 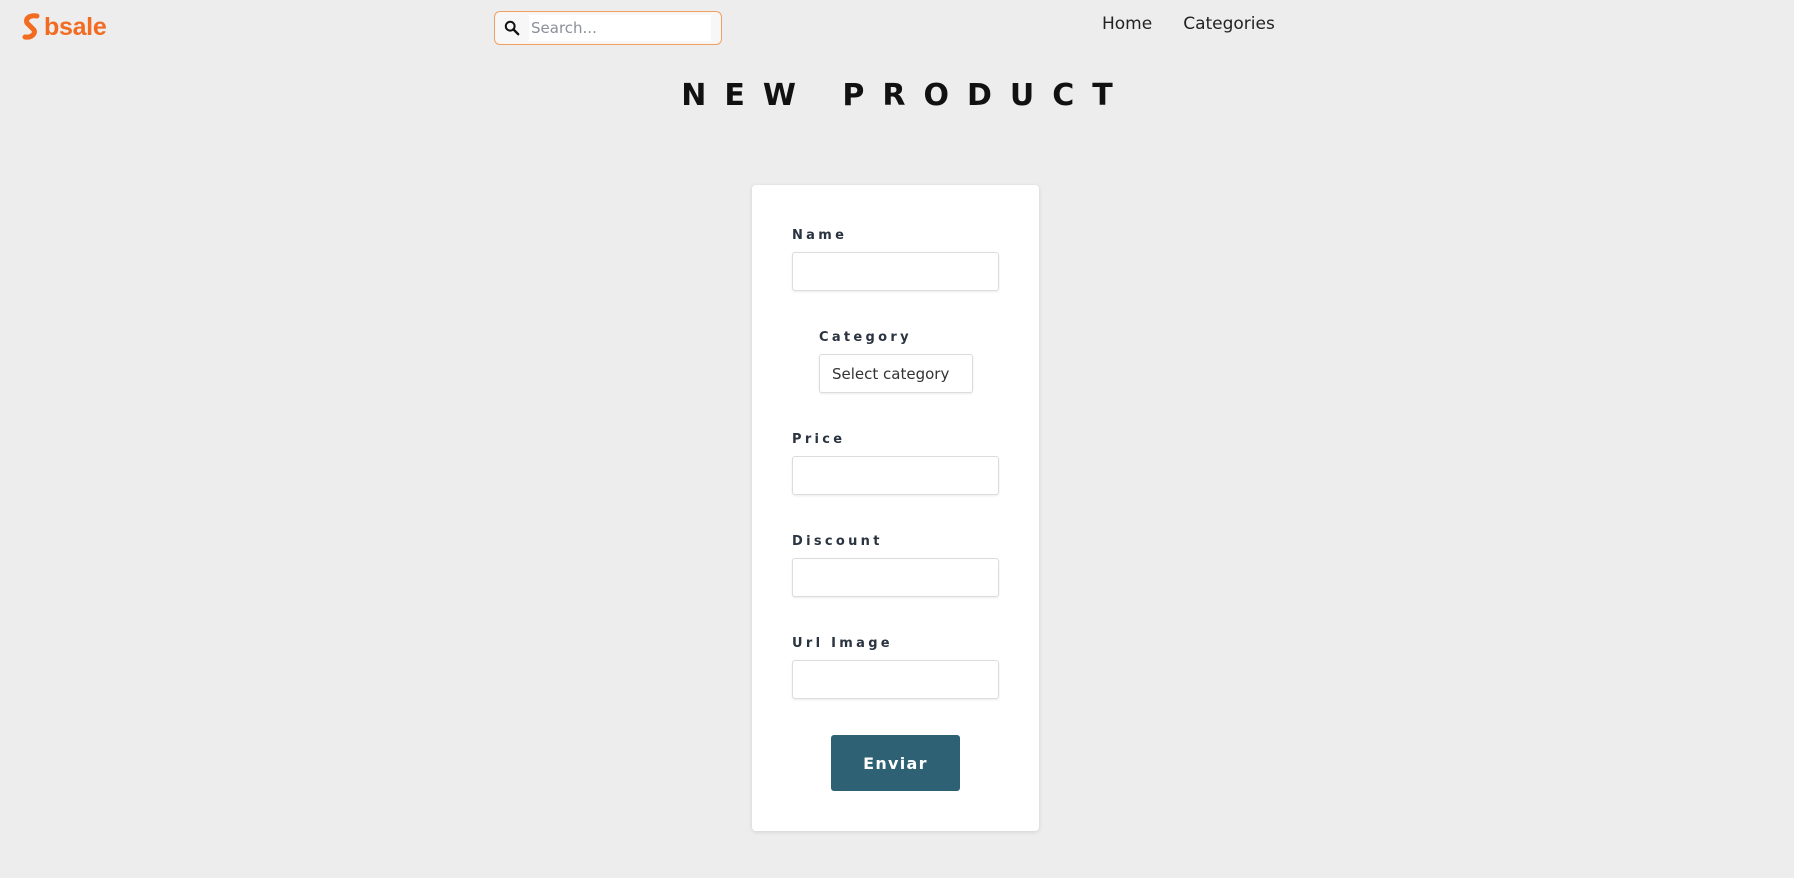 I want to click on name-field-group: Name, so click(x=895, y=259).